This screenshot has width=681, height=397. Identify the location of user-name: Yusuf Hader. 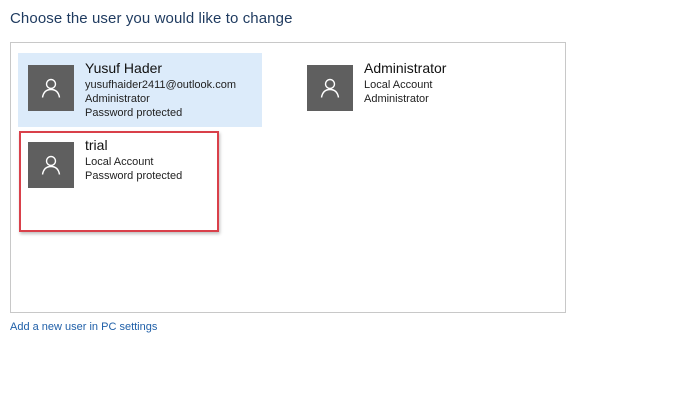
(124, 68).